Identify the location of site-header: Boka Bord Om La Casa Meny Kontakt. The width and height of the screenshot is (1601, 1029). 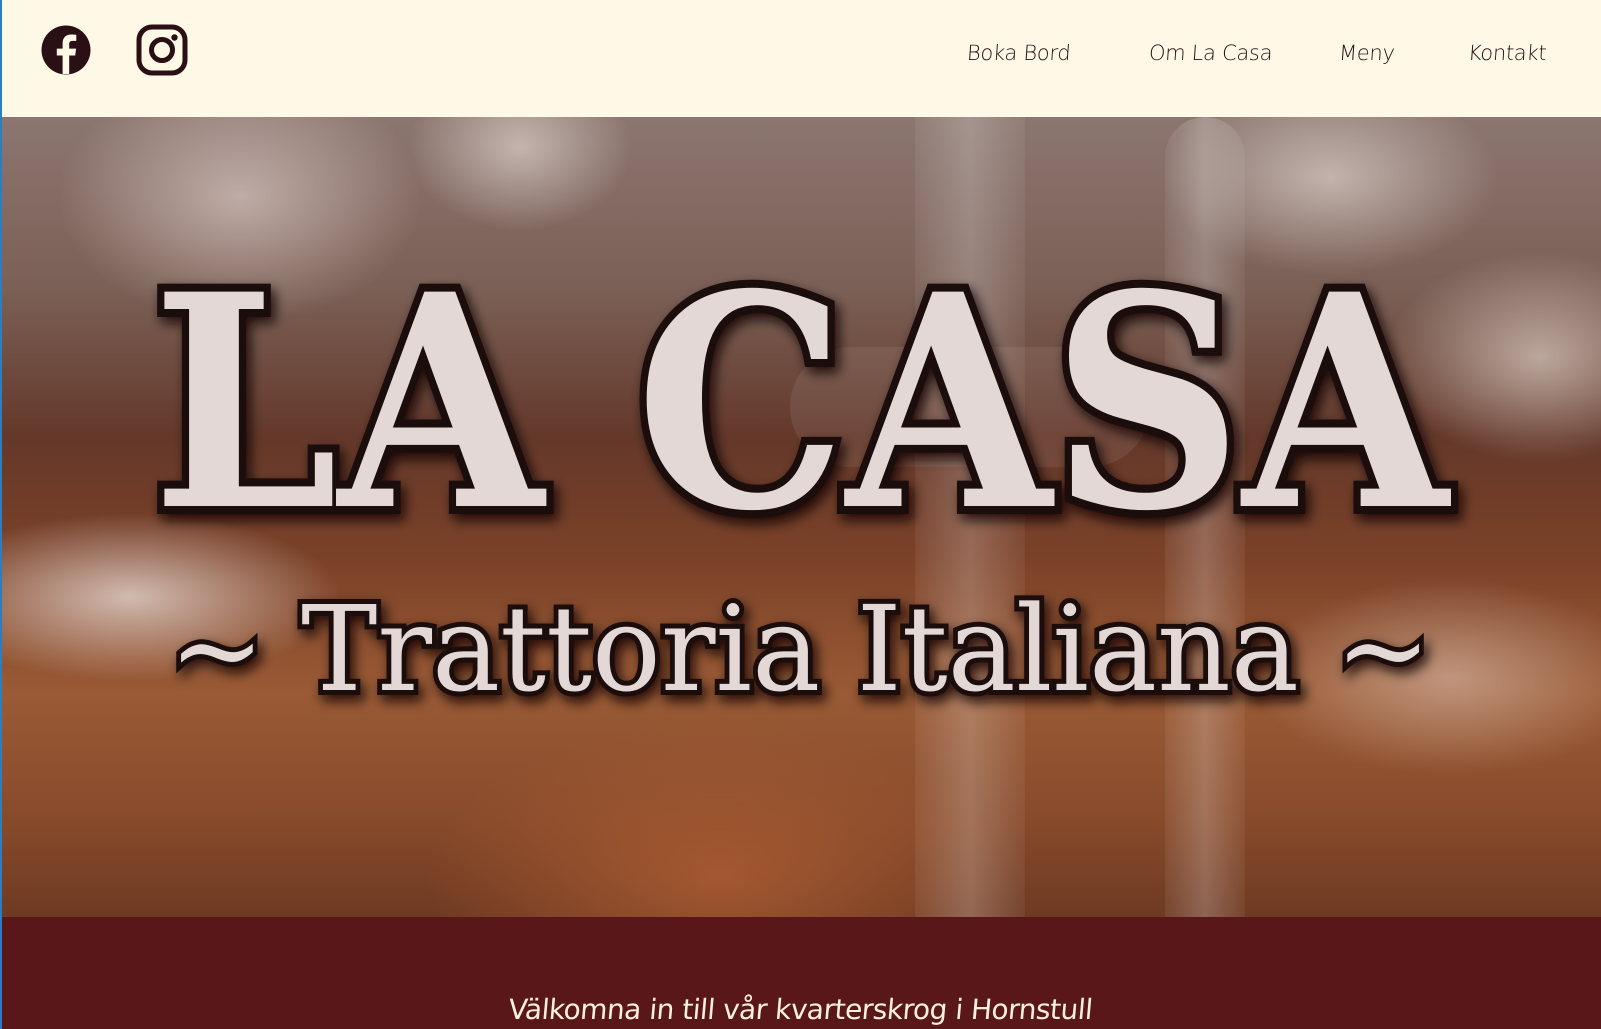
(800, 58).